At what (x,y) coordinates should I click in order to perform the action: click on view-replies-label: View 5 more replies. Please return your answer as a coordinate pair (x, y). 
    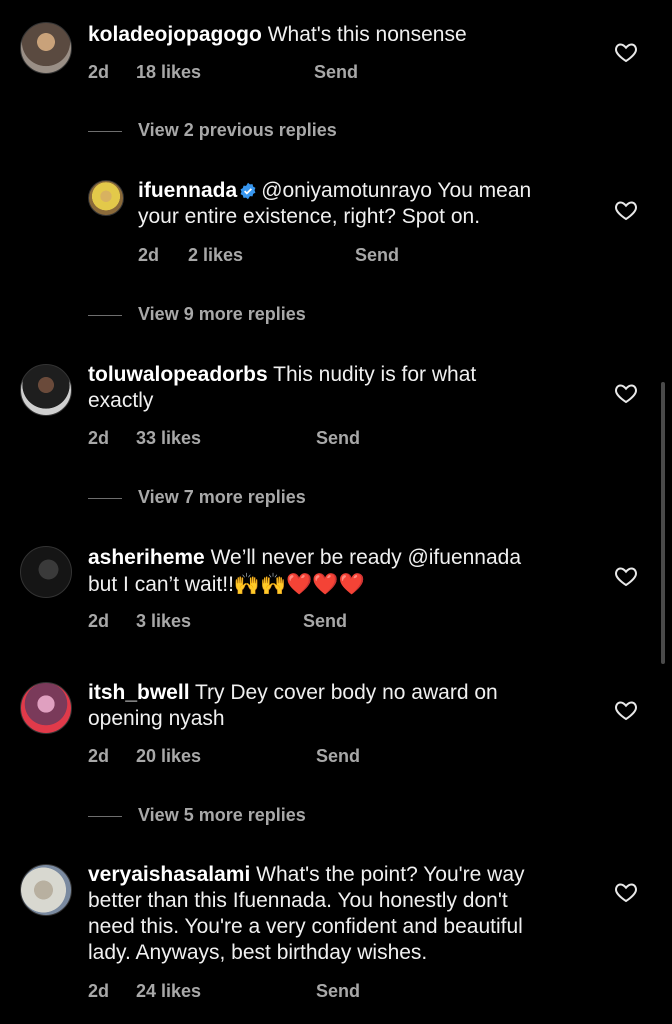
    Looking at the image, I should click on (222, 815).